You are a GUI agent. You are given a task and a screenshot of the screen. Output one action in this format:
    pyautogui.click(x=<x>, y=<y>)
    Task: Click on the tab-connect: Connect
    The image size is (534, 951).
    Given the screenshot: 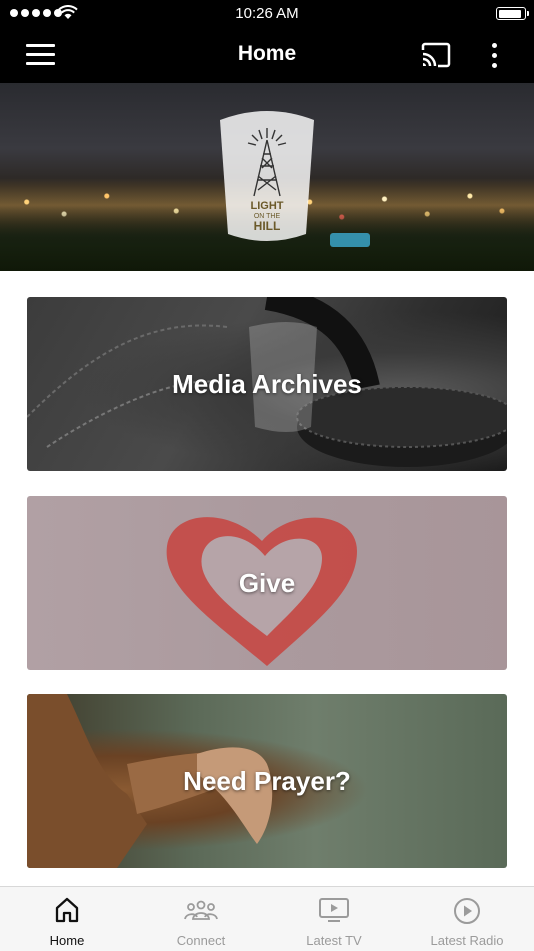 What is the action you would take?
    pyautogui.click(x=201, y=919)
    